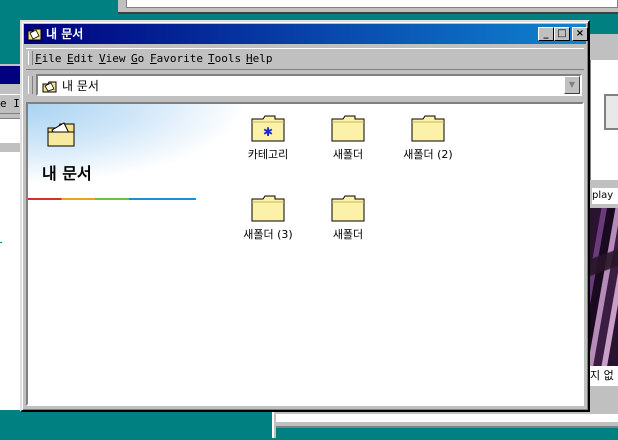 Image resolution: width=618 pixels, height=440 pixels. I want to click on address-value: 내 문서, so click(80, 86).